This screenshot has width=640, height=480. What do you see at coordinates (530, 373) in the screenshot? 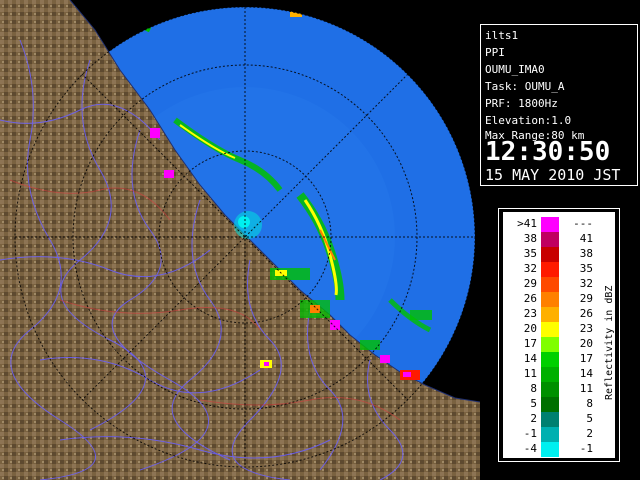
I see `legend-bin-low: 11` at bounding box center [530, 373].